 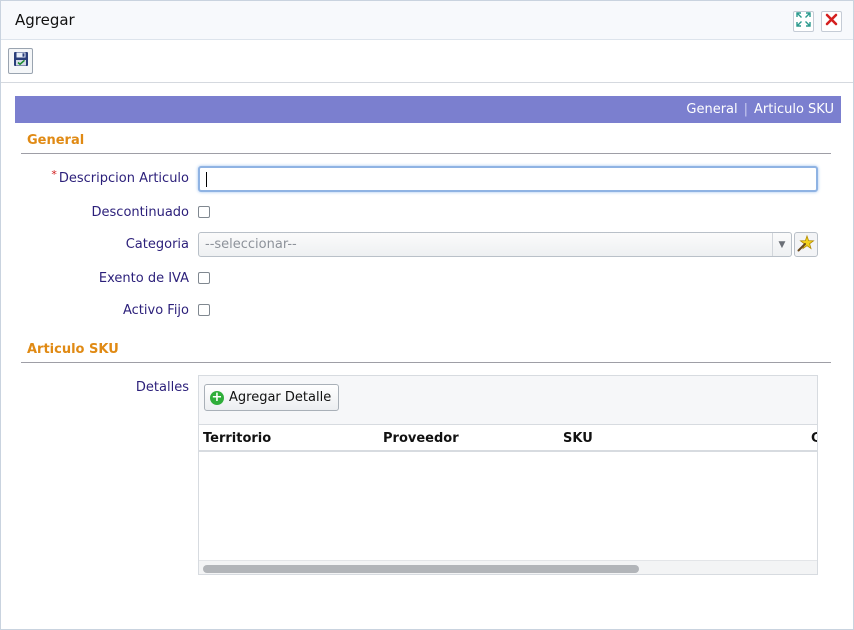 What do you see at coordinates (280, 397) in the screenshot?
I see `agregar-detalle-label: Agregar Detalle` at bounding box center [280, 397].